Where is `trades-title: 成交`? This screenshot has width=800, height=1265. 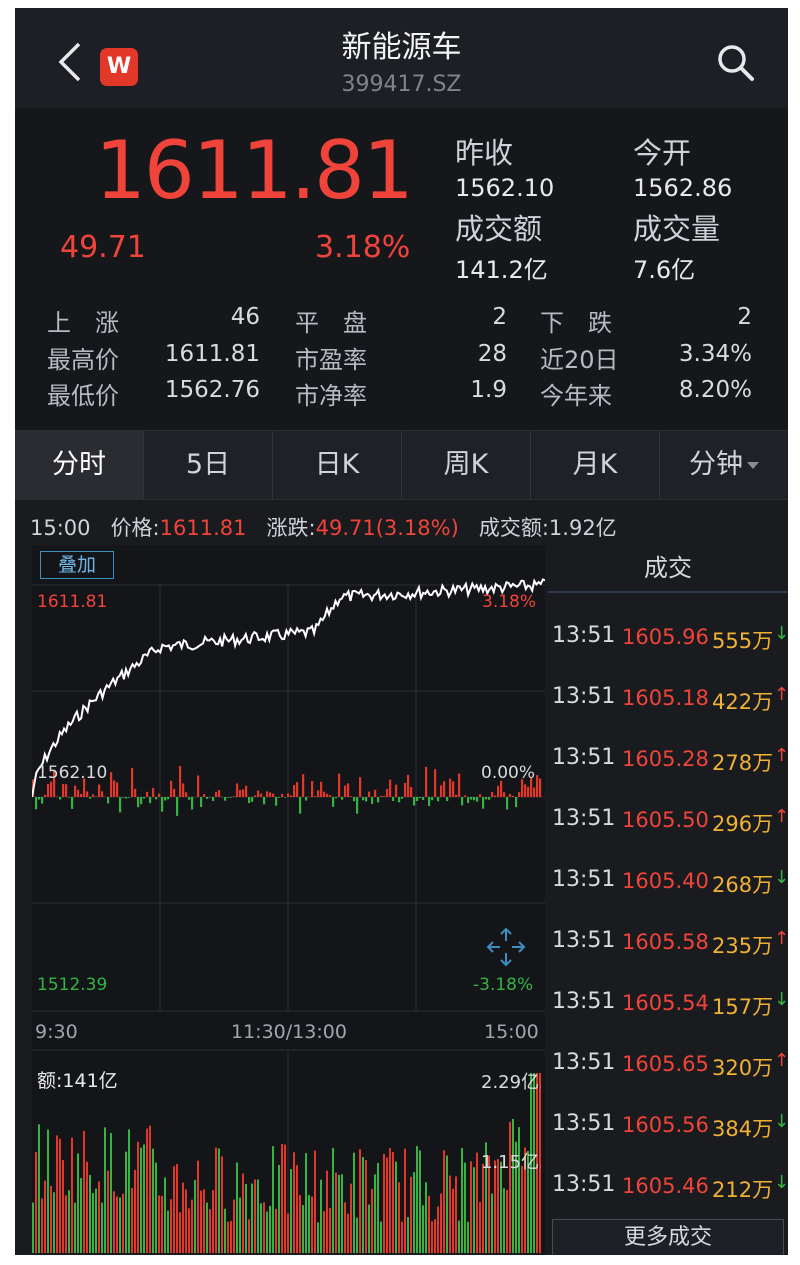 trades-title: 成交 is located at coordinates (668, 569).